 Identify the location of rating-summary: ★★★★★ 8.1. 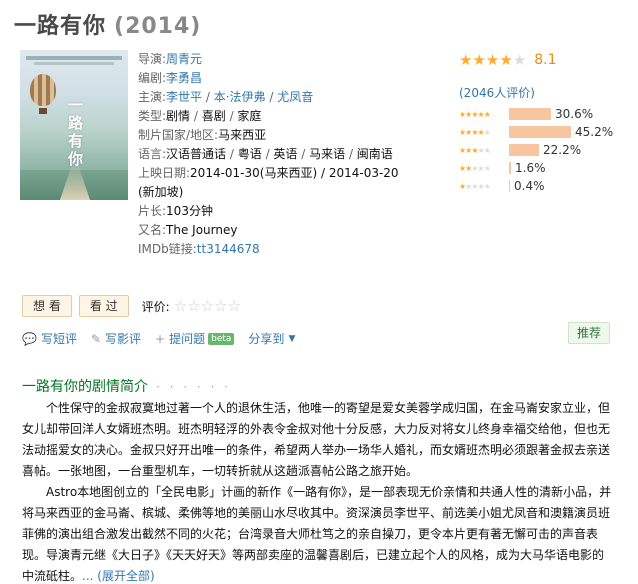
(544, 60).